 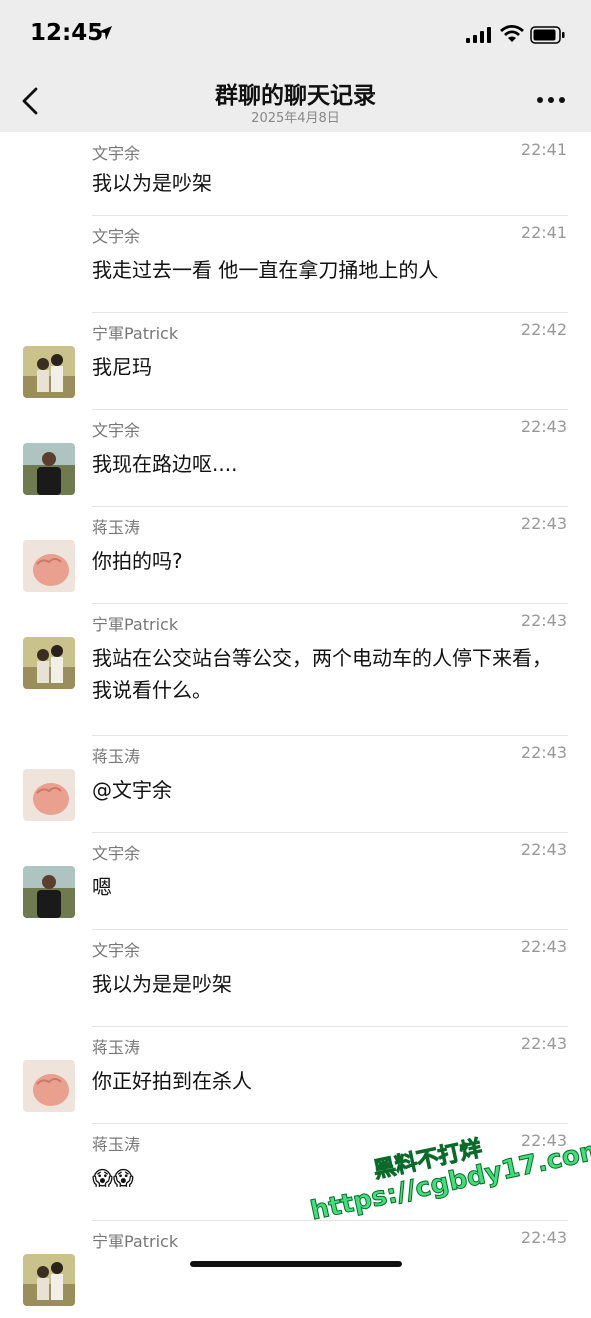 I want to click on message-text: 嗯, so click(x=102, y=887).